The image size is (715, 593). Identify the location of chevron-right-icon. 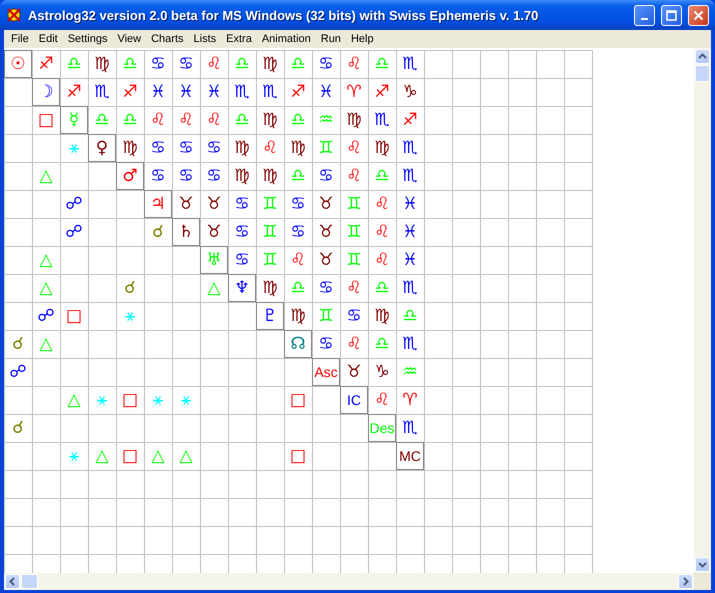
(685, 581).